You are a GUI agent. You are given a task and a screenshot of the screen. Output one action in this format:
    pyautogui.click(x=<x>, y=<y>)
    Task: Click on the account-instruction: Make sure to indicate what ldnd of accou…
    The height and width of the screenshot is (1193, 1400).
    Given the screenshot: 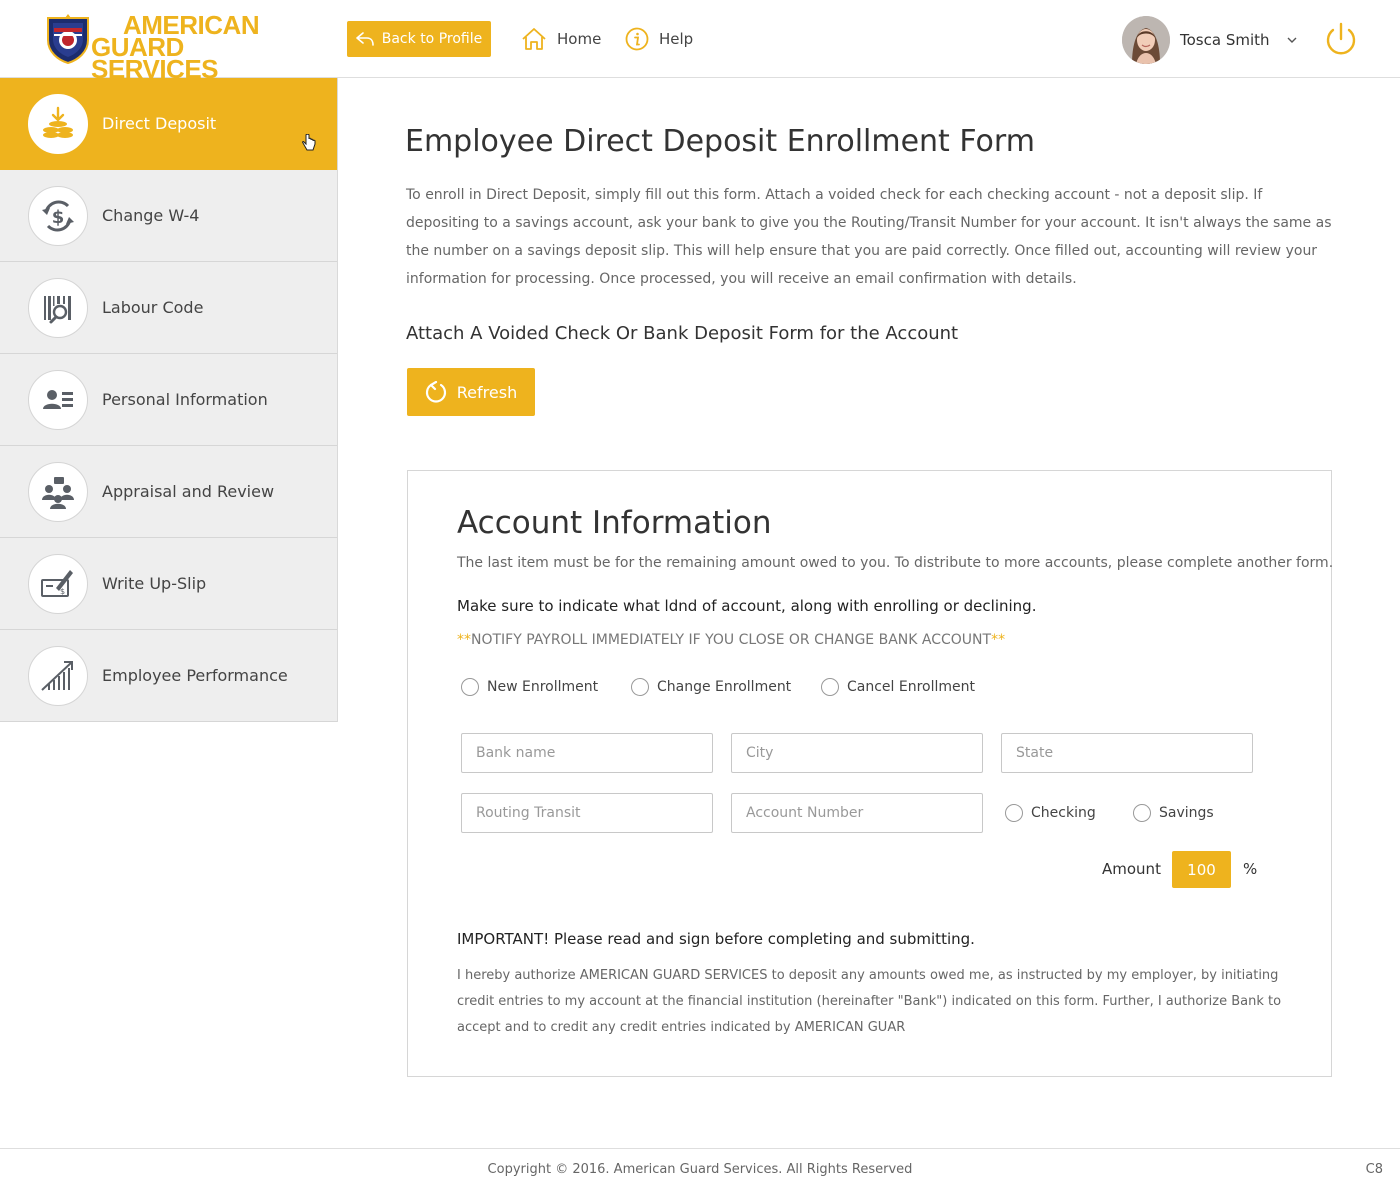 What is the action you would take?
    pyautogui.click(x=747, y=606)
    